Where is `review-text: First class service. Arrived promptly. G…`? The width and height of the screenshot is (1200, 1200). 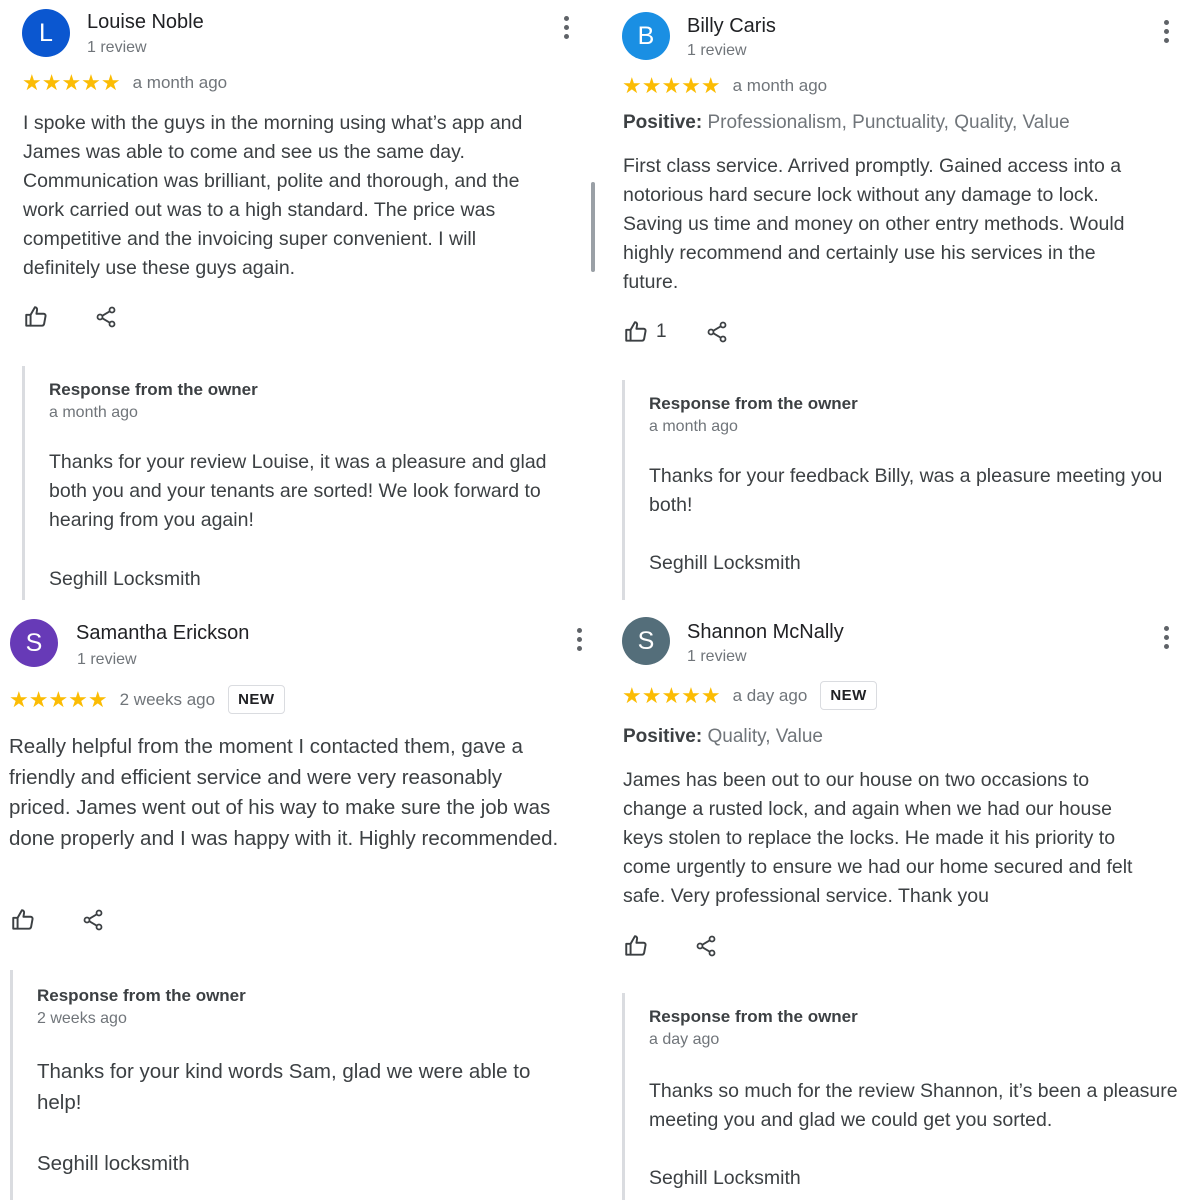
review-text: First class service. Arrived promptly. G… is located at coordinates (874, 224).